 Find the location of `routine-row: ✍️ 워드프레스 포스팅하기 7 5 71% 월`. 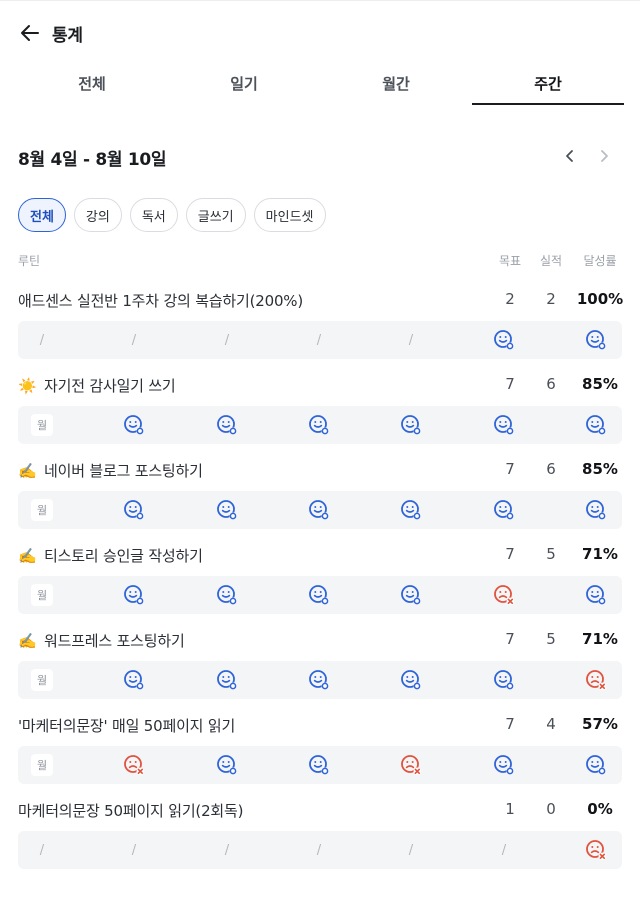

routine-row: ✍️ 워드프레스 포스팅하기 7 5 71% 월 is located at coordinates (320, 667).